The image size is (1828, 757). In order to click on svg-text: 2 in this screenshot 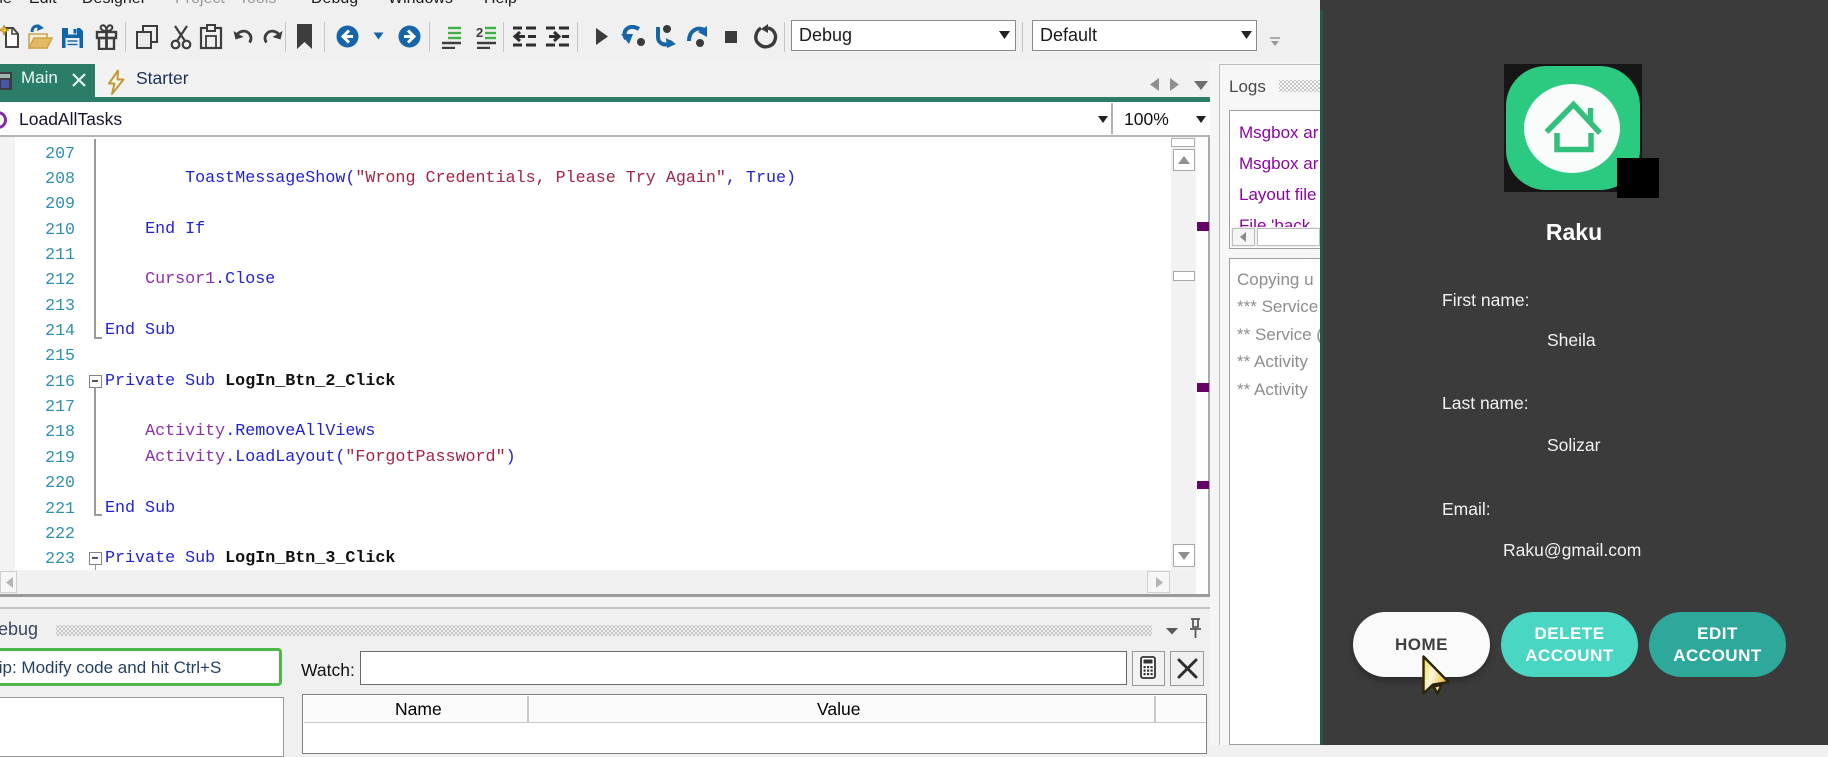, I will do `click(479, 32)`.